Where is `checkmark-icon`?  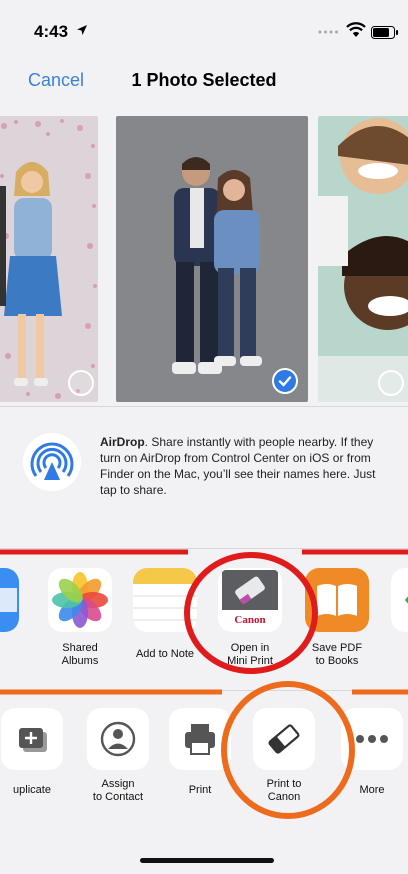 checkmark-icon is located at coordinates (285, 381).